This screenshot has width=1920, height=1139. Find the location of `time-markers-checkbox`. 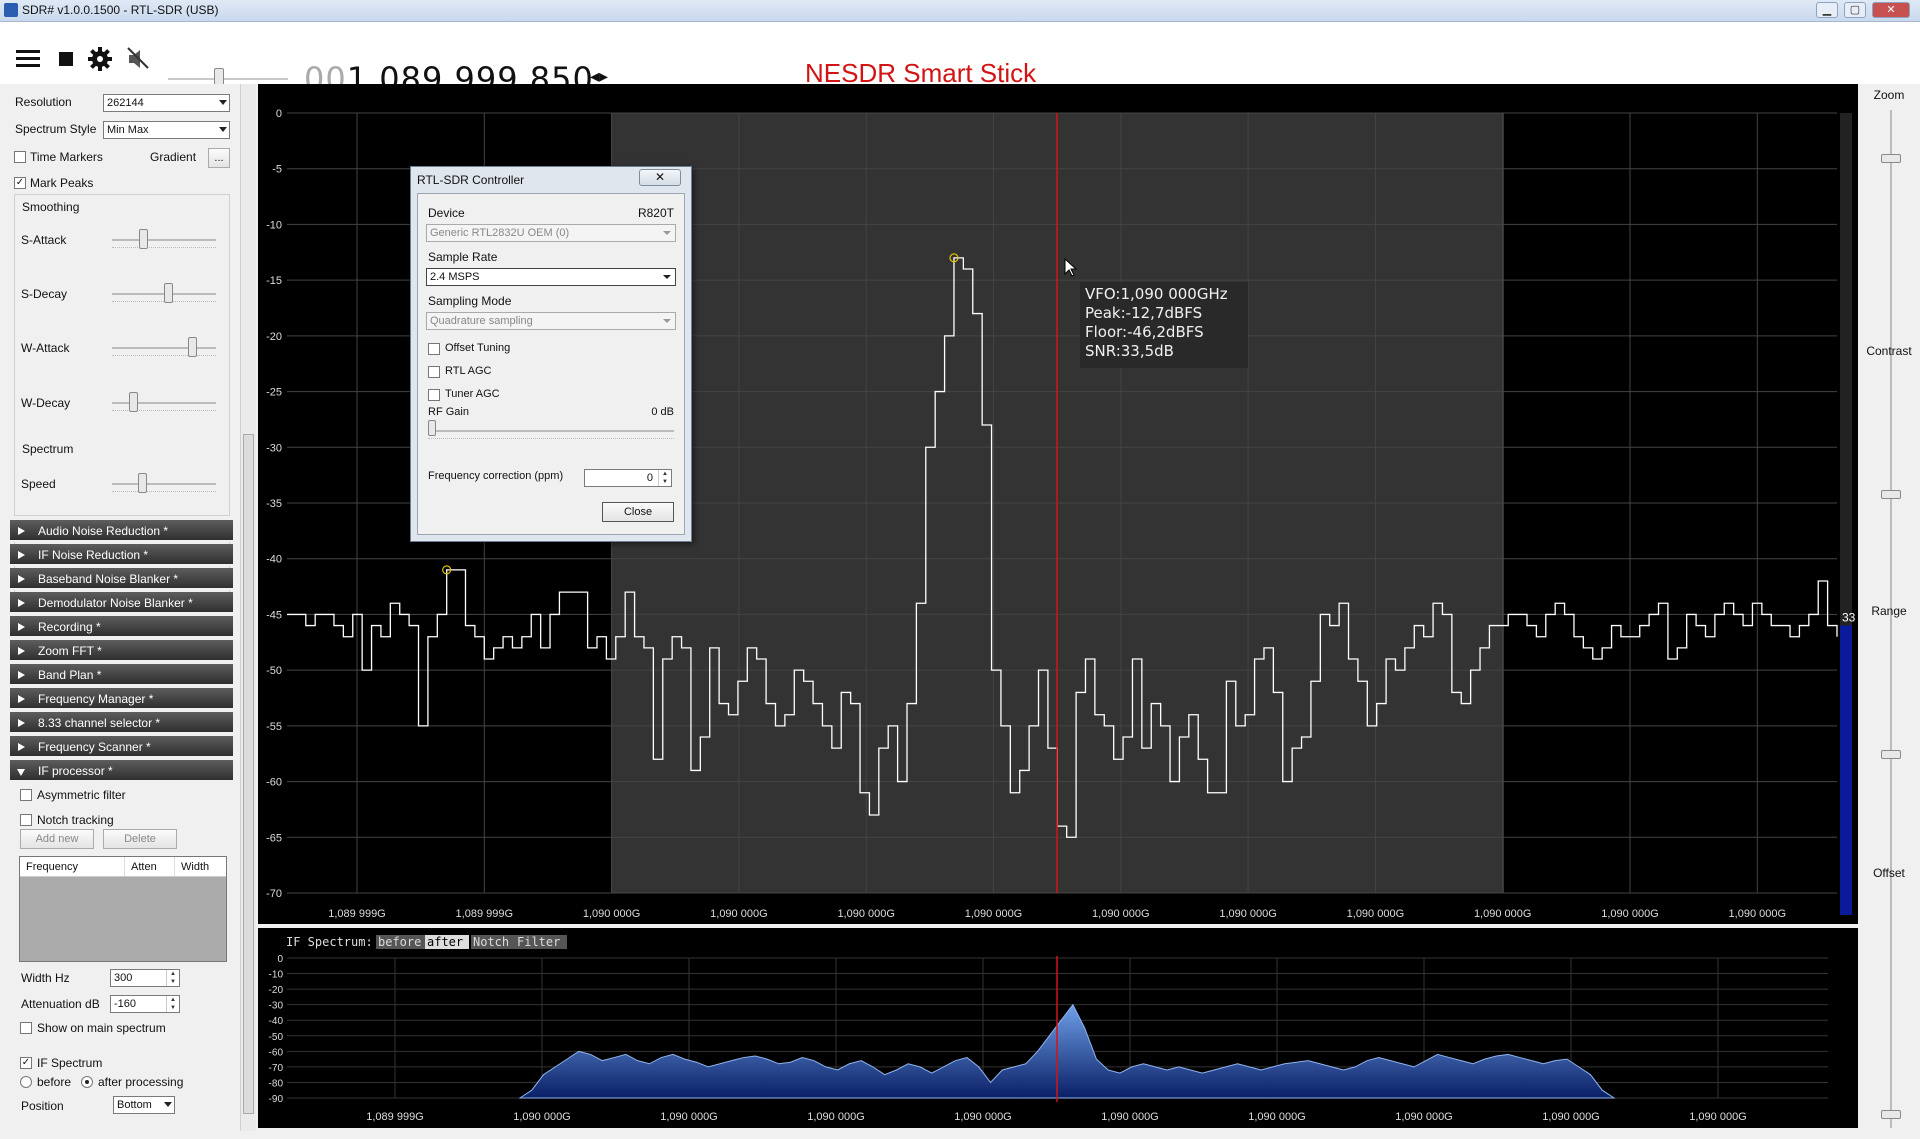

time-markers-checkbox is located at coordinates (20, 157).